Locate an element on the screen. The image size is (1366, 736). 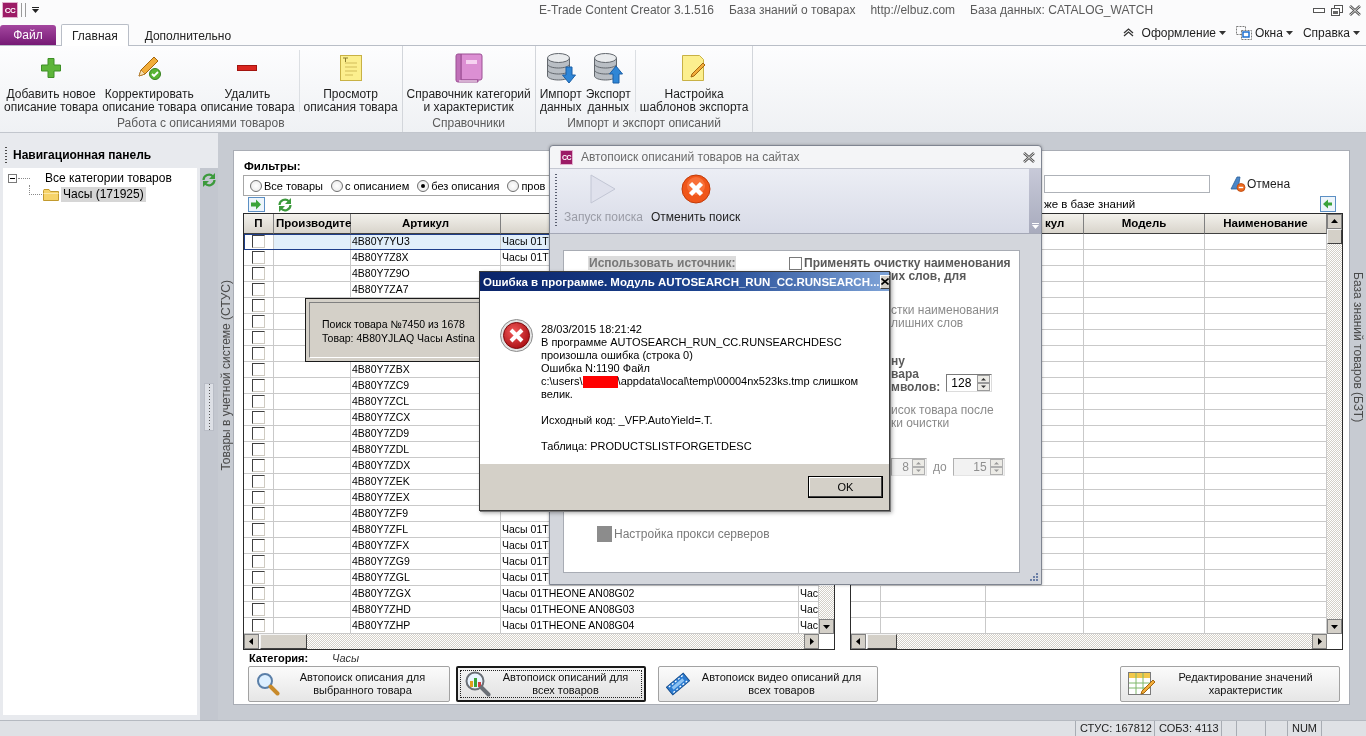
number-field: 128 is located at coordinates (969, 383).